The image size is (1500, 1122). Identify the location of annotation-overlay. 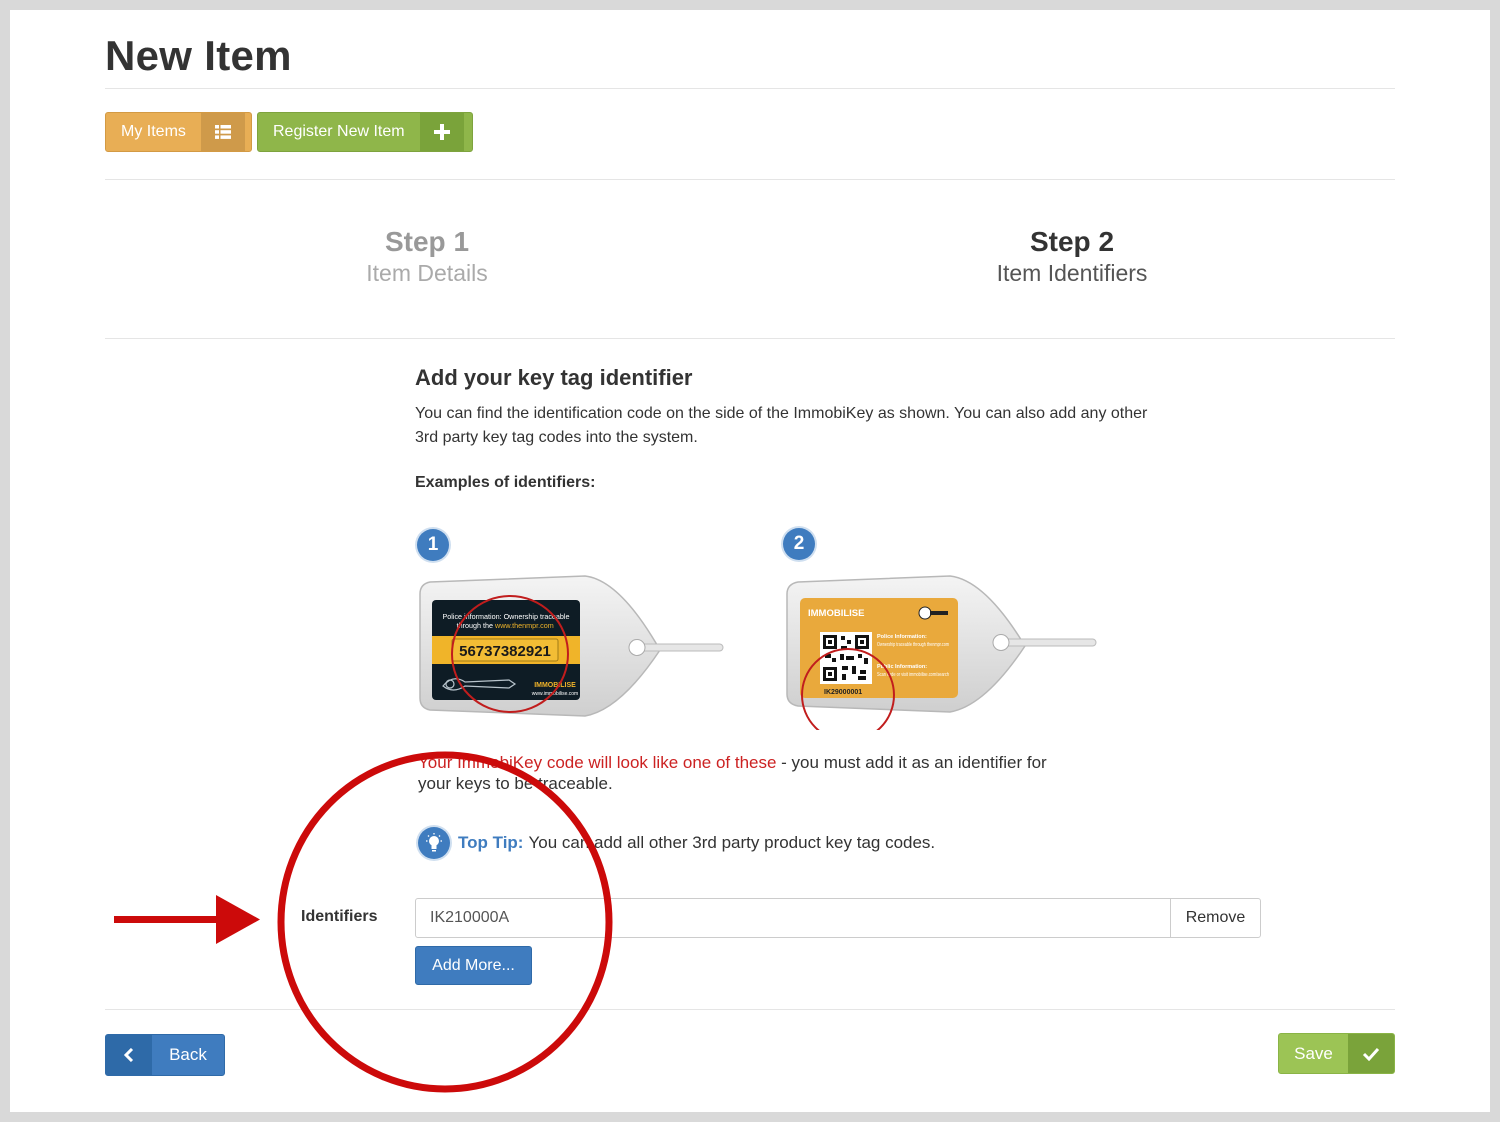
(363, 922).